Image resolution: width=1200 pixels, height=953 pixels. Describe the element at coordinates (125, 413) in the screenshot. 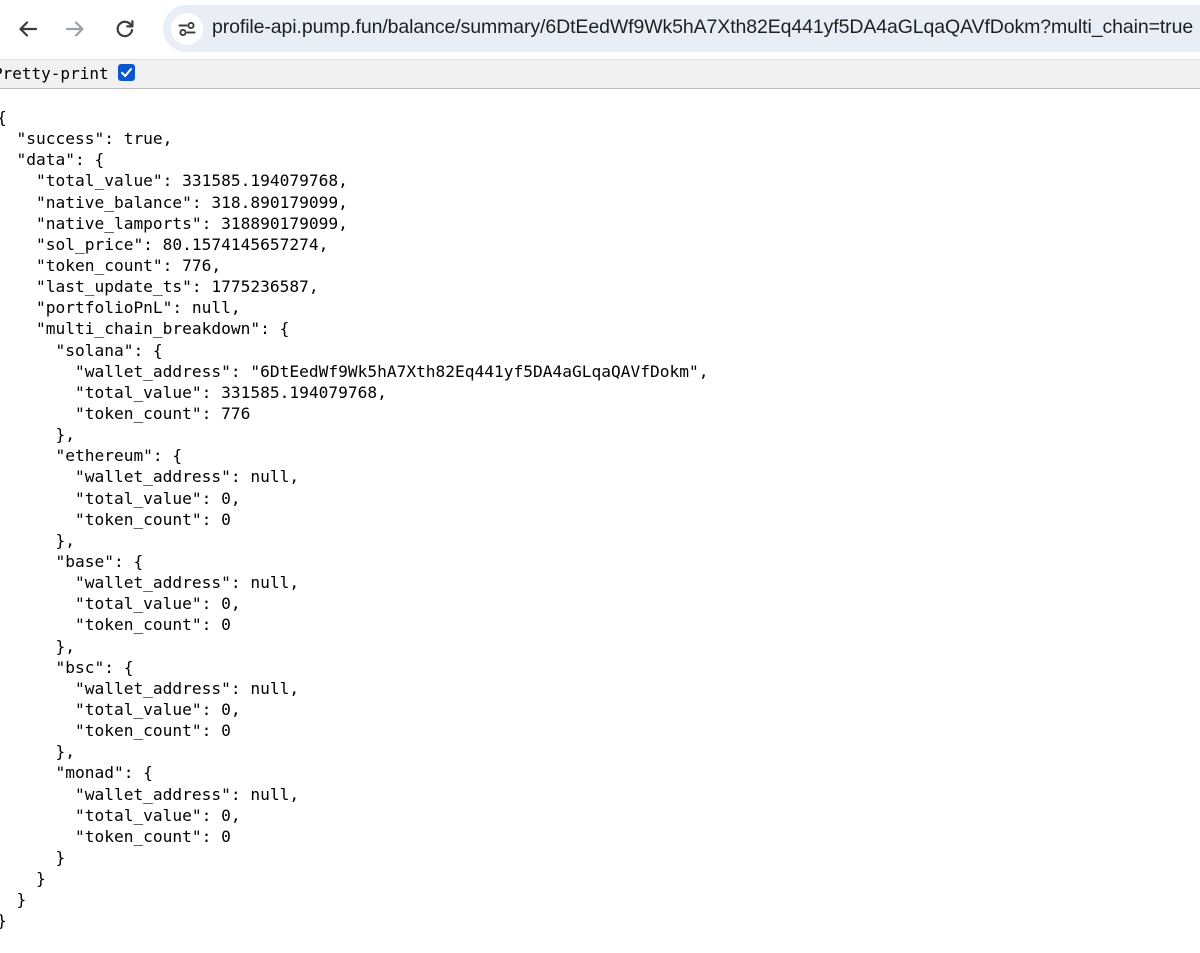

I see `json-line: "token_count": 776` at that location.